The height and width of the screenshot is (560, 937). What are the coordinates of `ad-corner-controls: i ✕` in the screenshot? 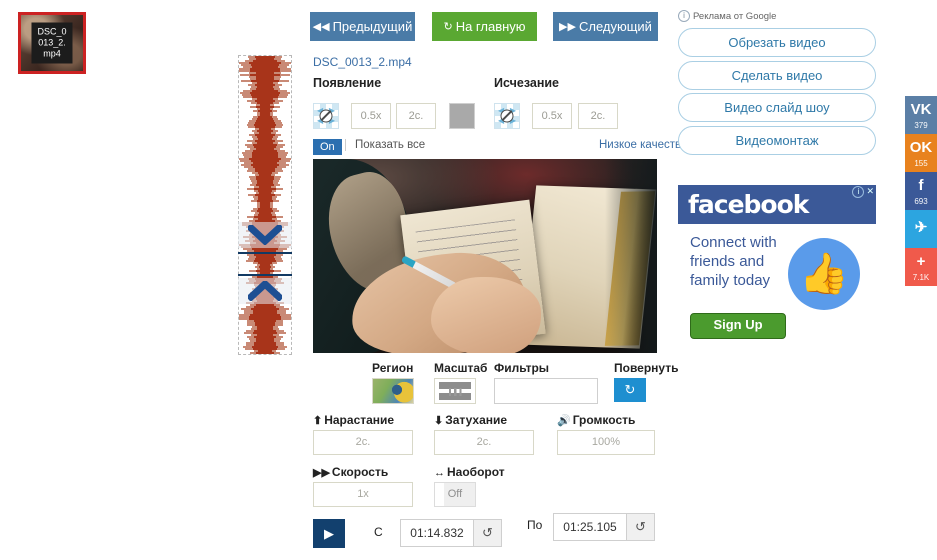 It's located at (863, 192).